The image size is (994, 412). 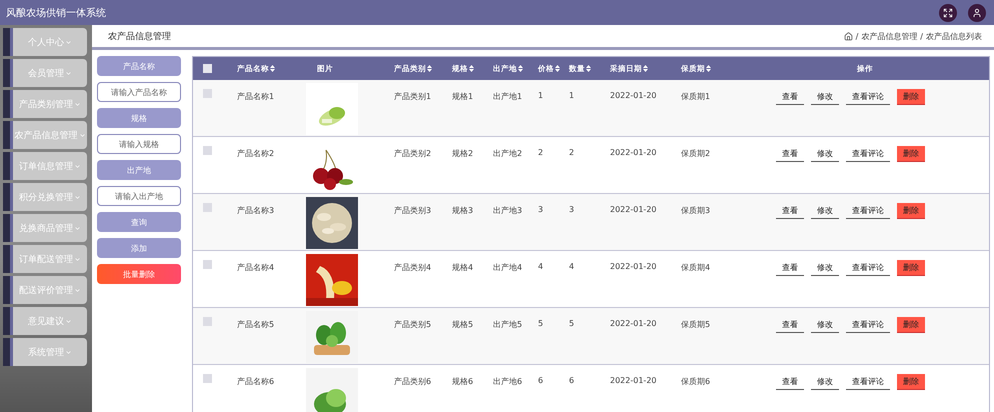 I want to click on table-cell-text: 3, so click(x=541, y=209).